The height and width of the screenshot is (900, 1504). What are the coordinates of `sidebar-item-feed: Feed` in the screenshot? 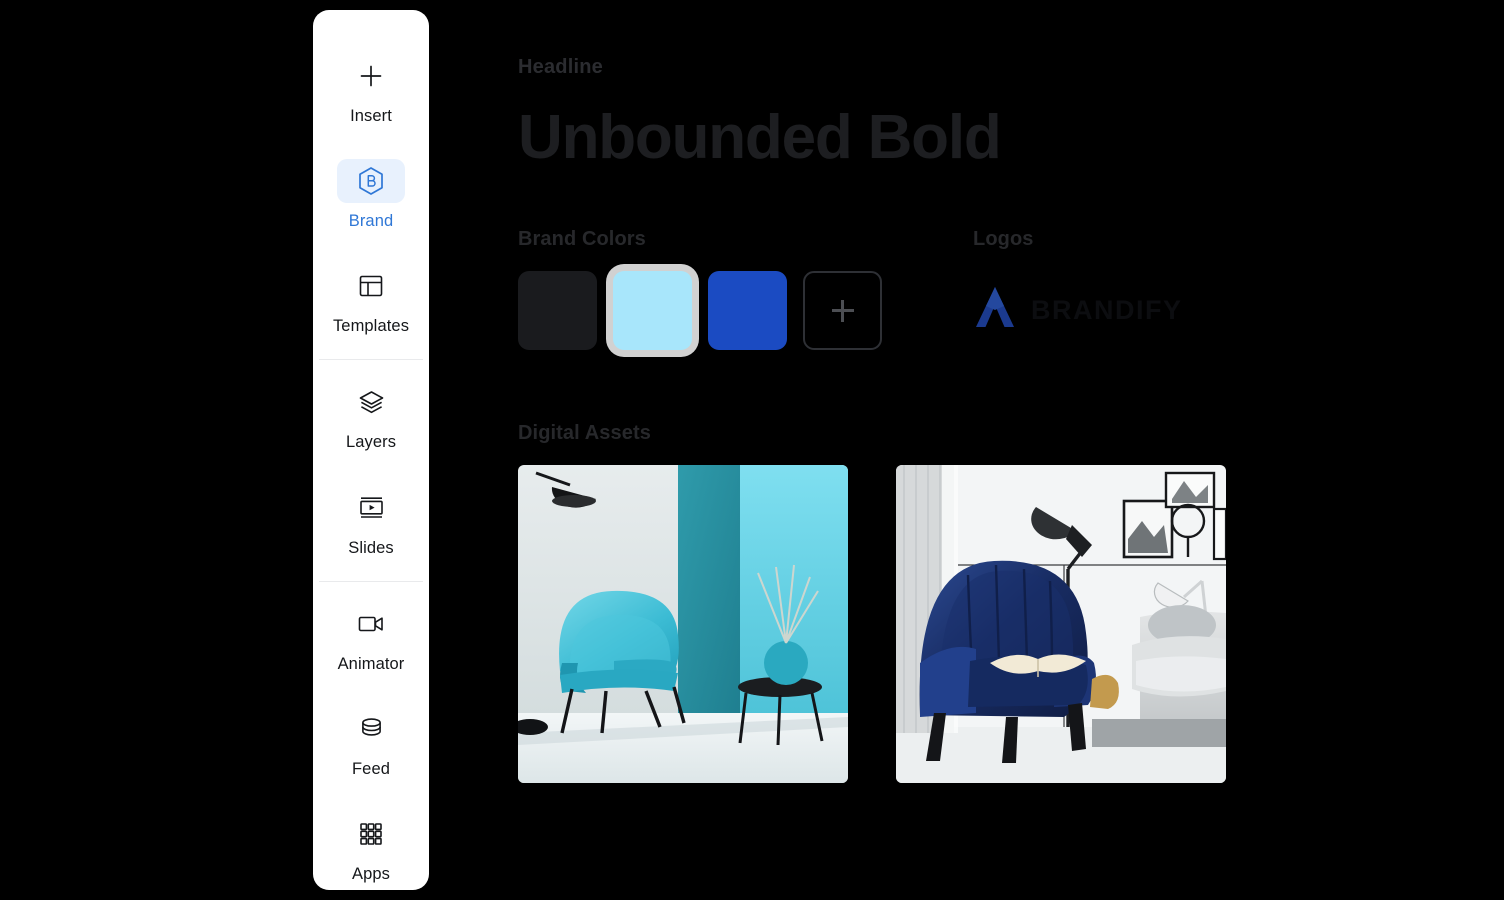 It's located at (371, 740).